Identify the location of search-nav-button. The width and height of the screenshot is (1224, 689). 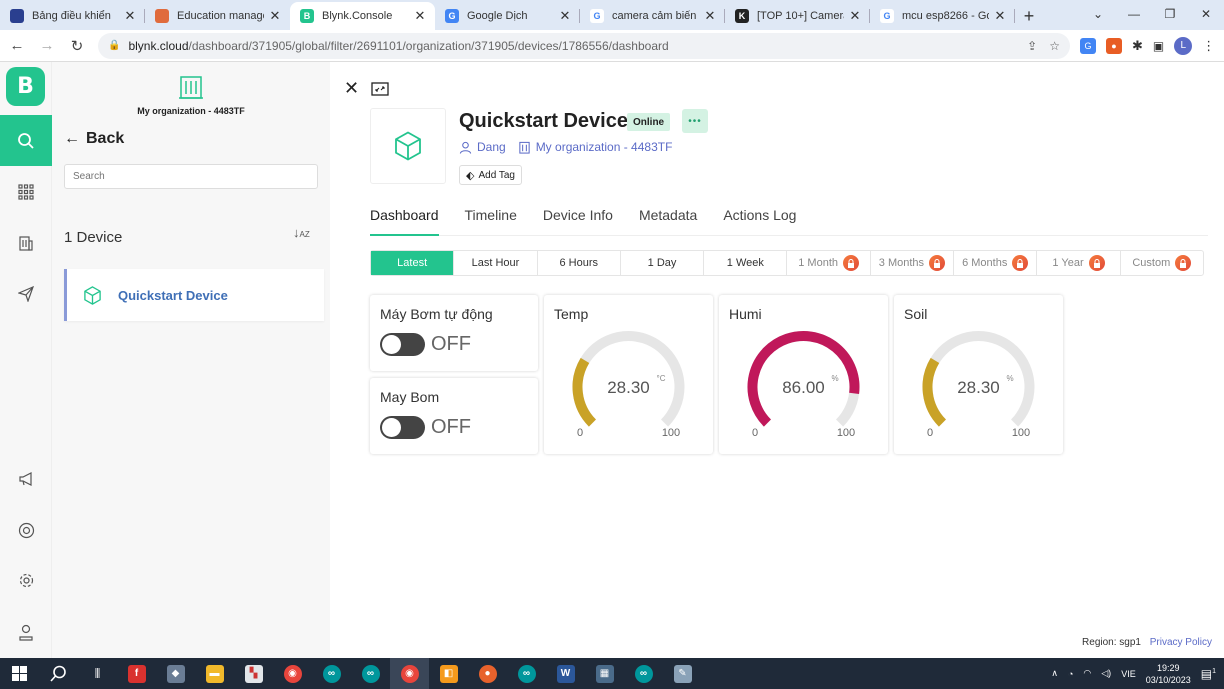
(26, 140).